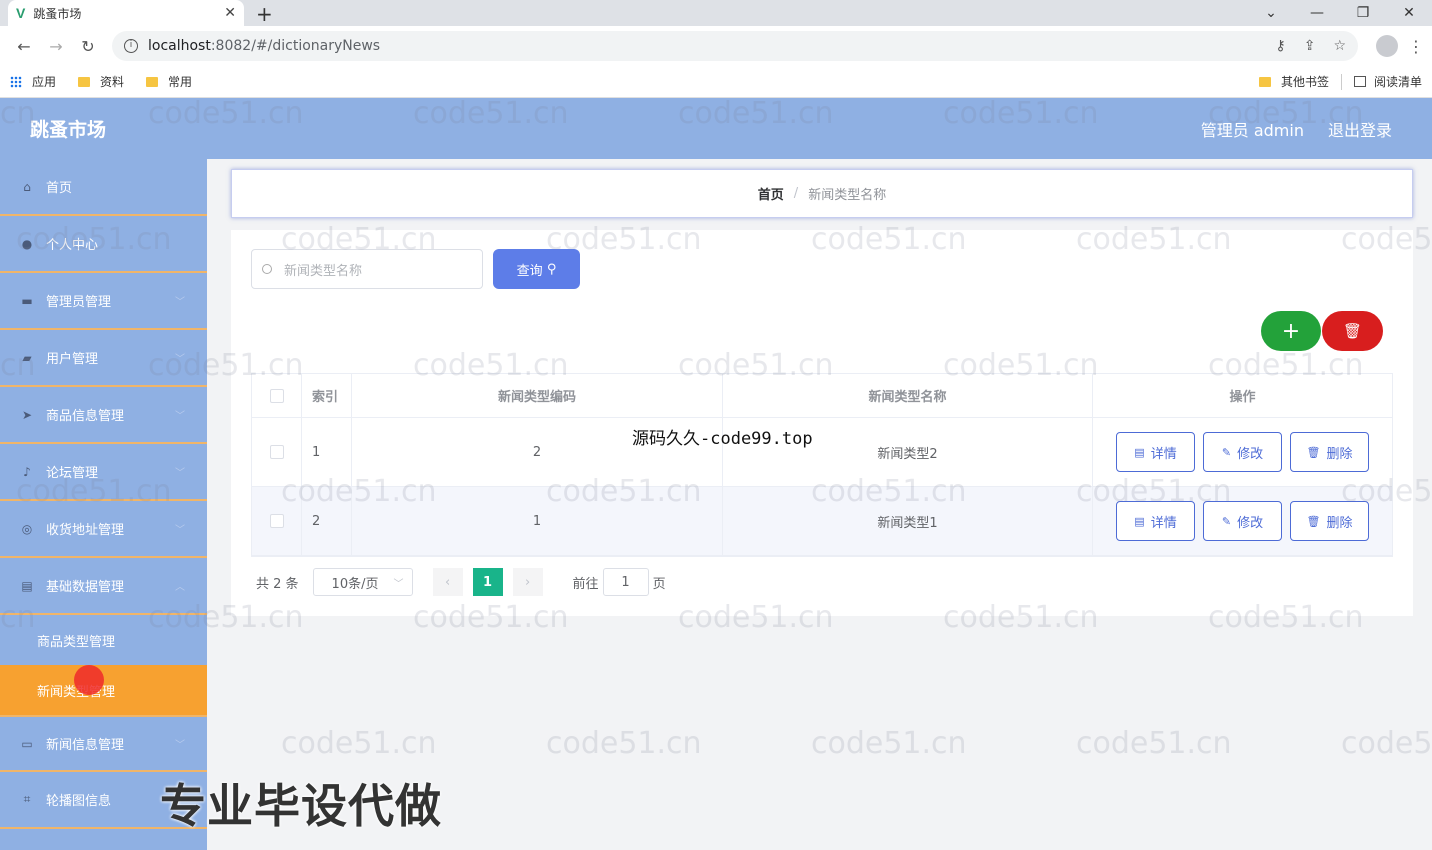 The width and height of the screenshot is (1432, 850). What do you see at coordinates (327, 521) in the screenshot?
I see `cell-index: 2` at bounding box center [327, 521].